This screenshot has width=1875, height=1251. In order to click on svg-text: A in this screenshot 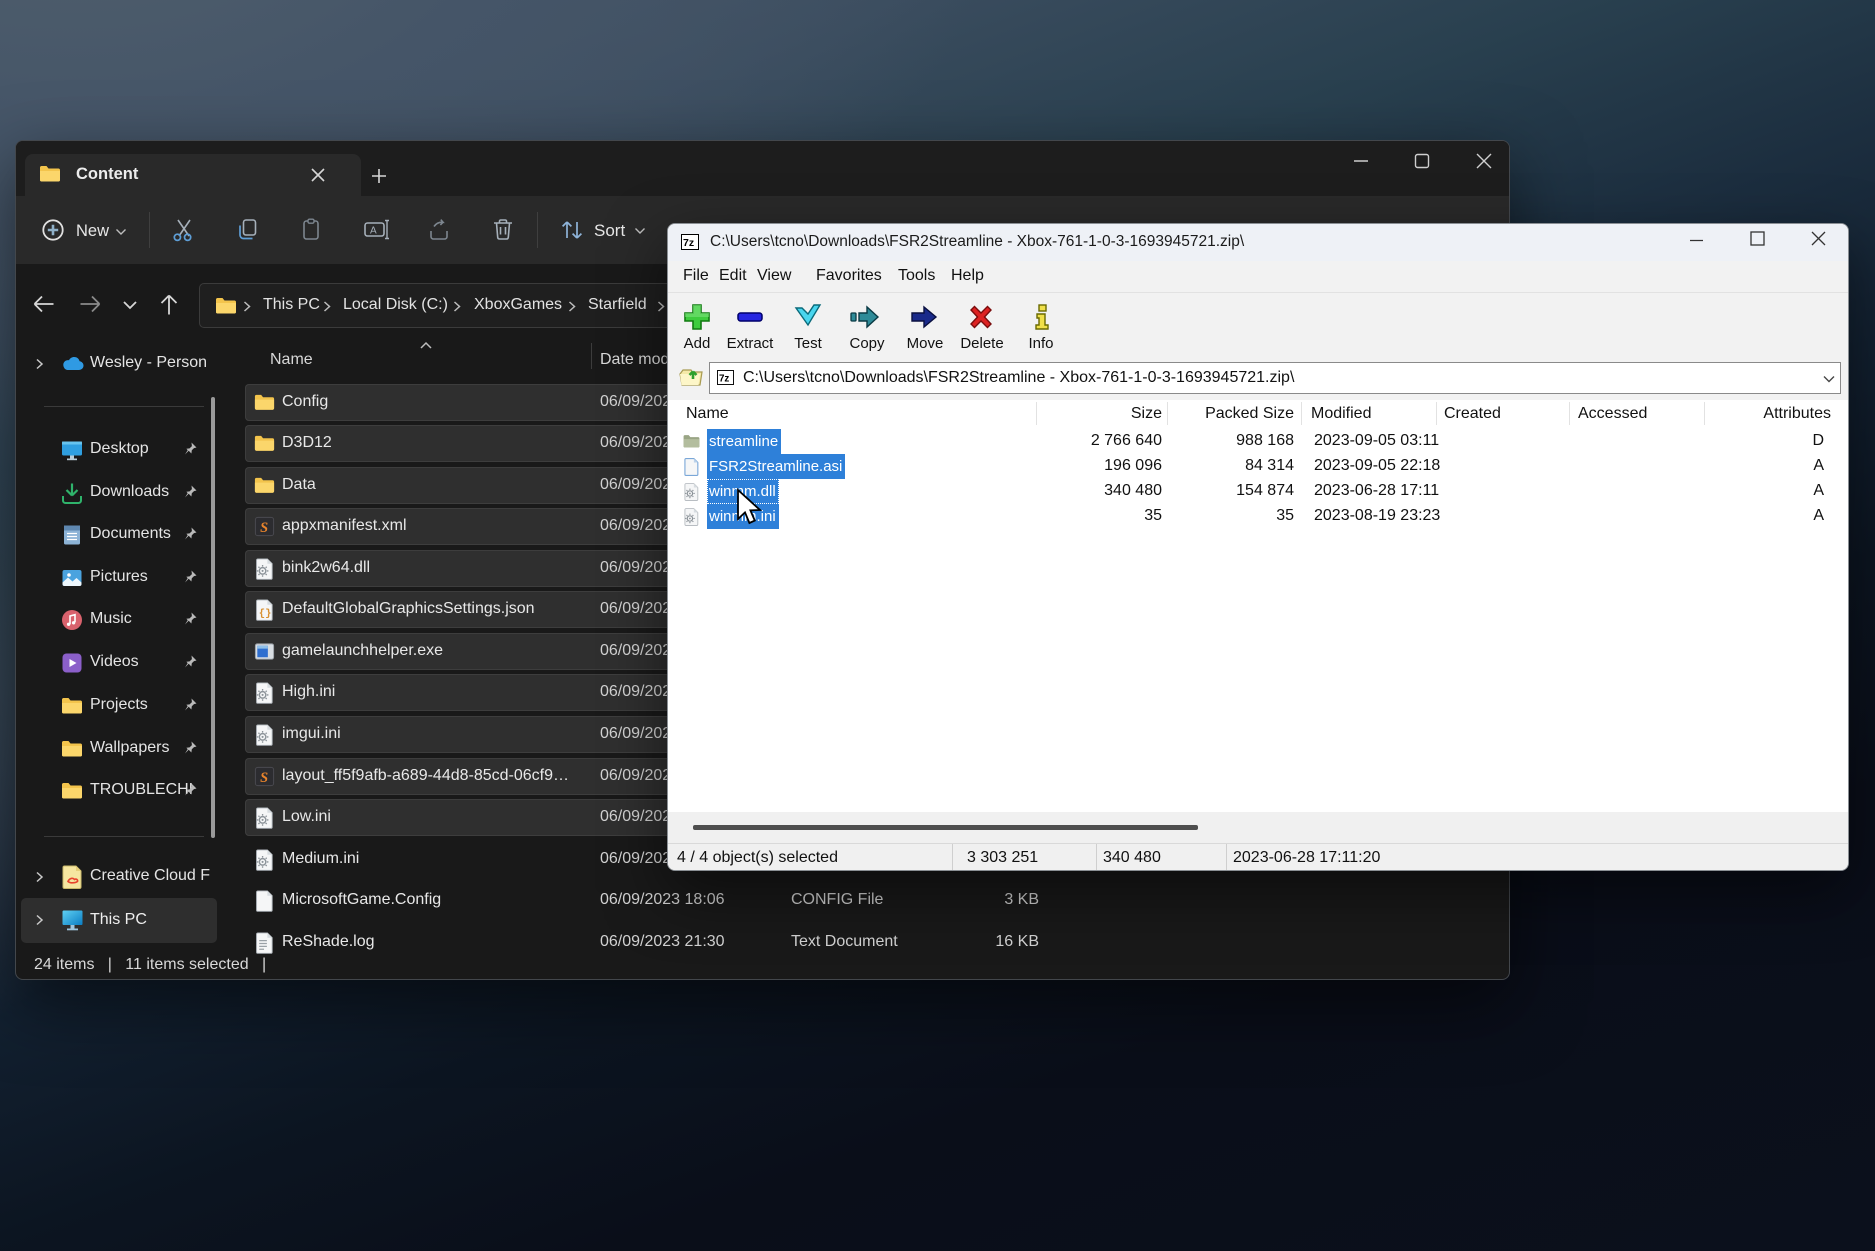, I will do `click(373, 231)`.